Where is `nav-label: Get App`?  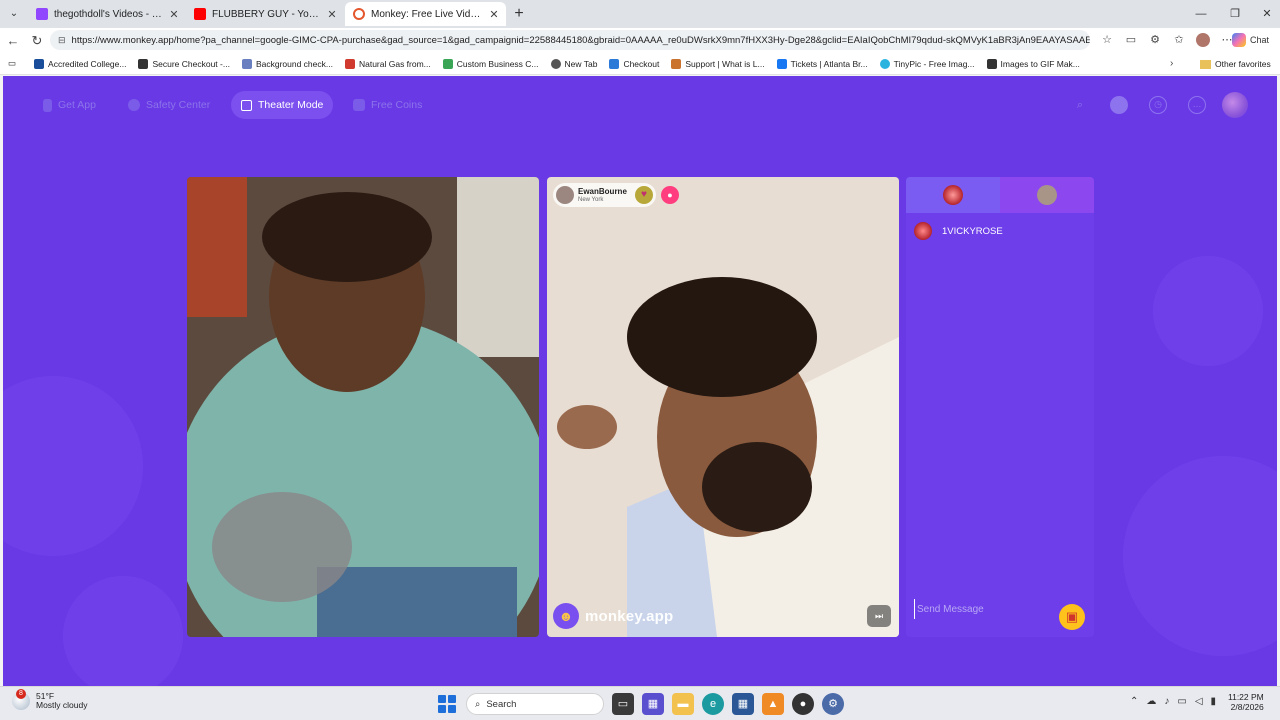 nav-label: Get App is located at coordinates (77, 105).